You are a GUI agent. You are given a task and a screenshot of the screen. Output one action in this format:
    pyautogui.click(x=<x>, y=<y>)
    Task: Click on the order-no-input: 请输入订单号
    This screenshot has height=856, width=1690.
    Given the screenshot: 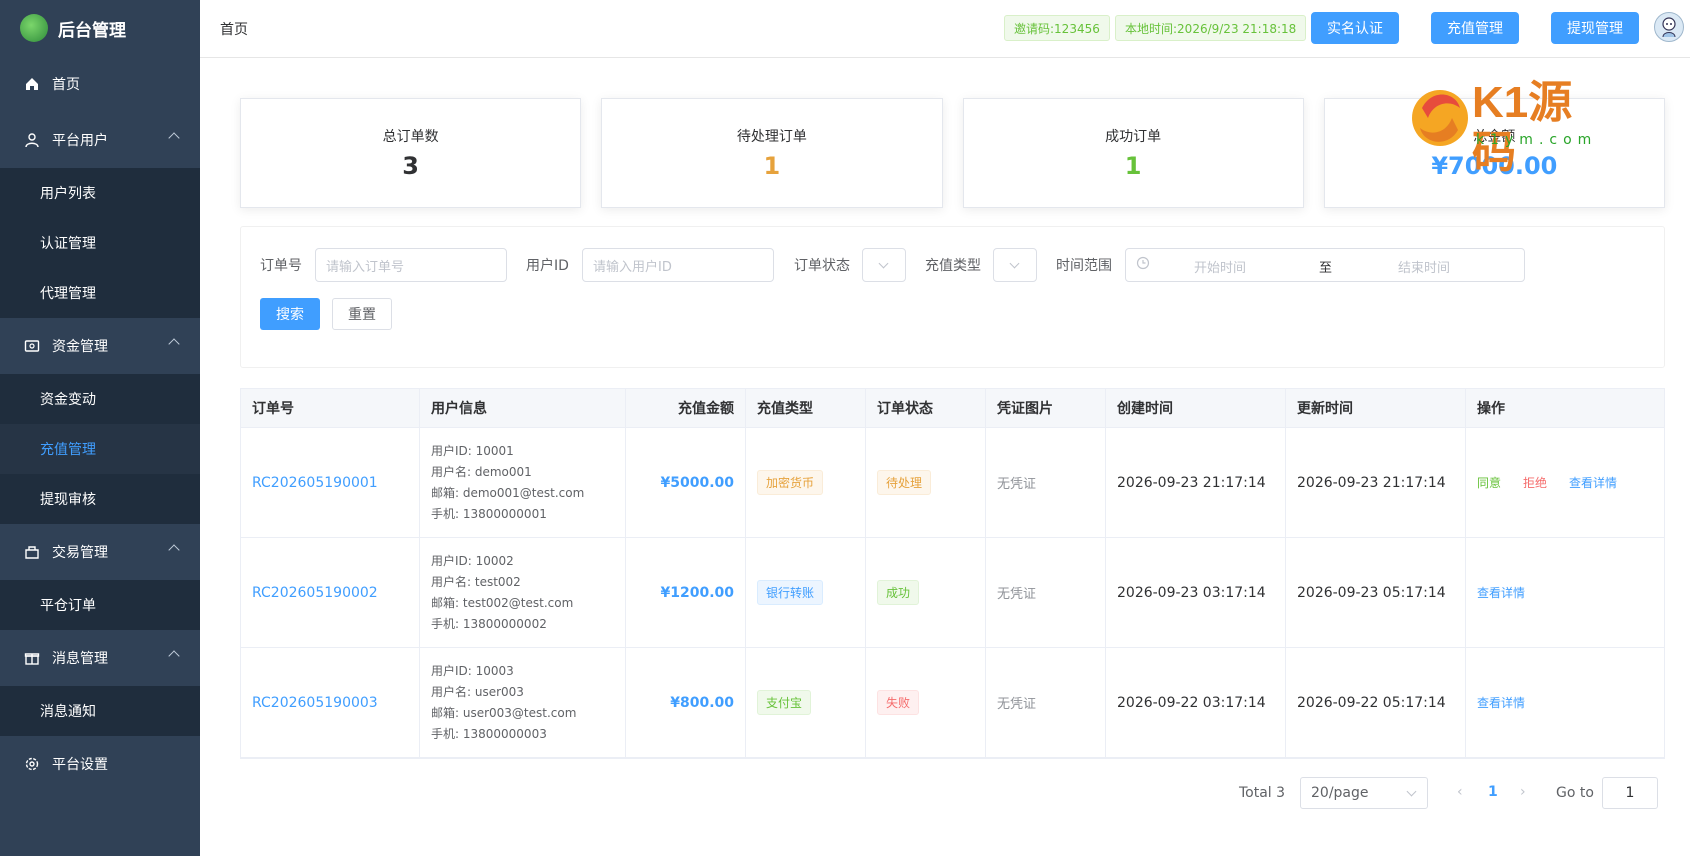 What is the action you would take?
    pyautogui.click(x=411, y=265)
    